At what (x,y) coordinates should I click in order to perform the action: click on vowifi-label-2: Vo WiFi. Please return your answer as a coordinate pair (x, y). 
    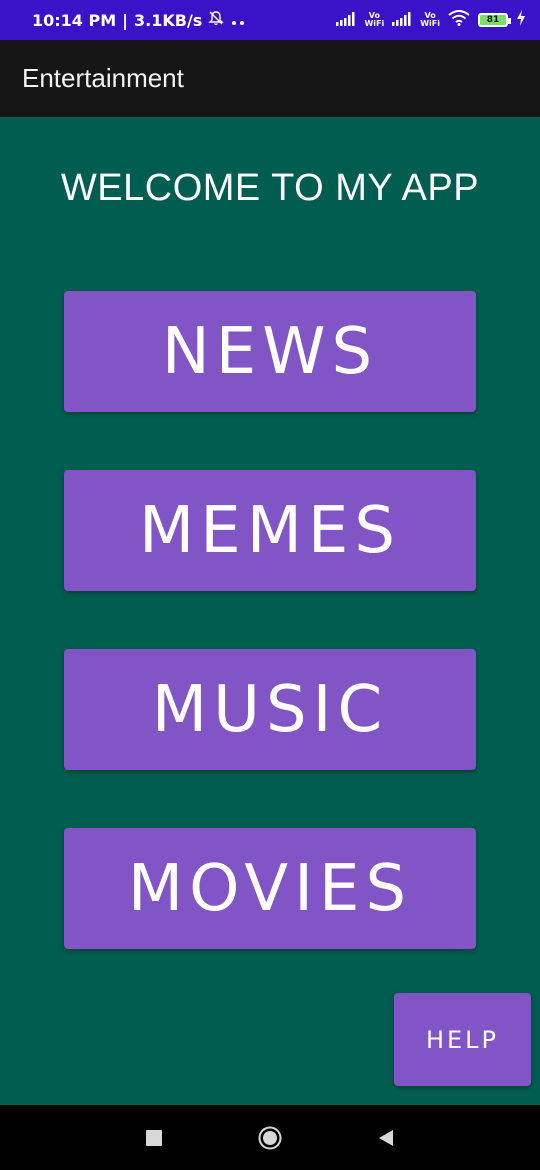
    Looking at the image, I should click on (430, 19).